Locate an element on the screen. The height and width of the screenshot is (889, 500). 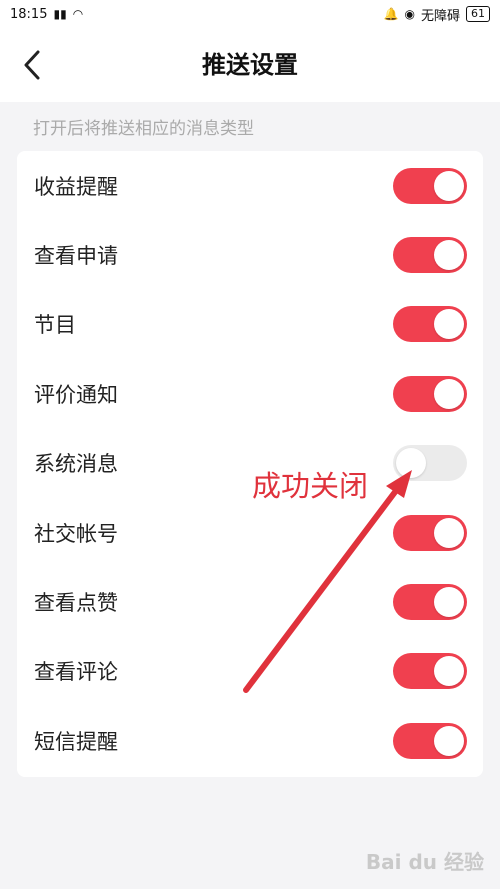
setting-label: 评价通知 is located at coordinates (76, 394).